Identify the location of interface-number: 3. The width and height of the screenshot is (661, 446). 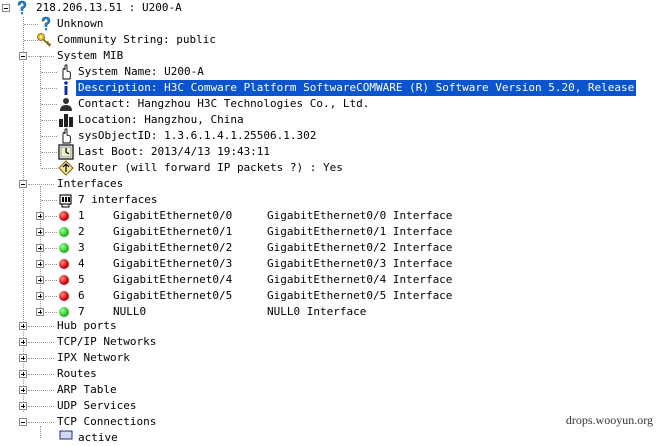
(81, 247).